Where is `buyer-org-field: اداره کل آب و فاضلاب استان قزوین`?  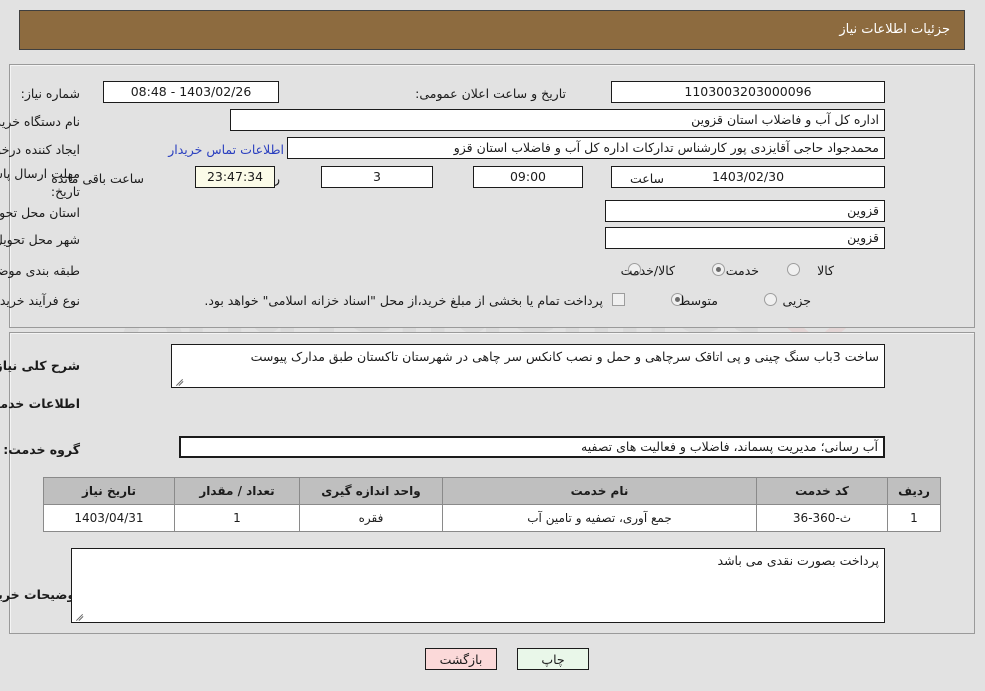
buyer-org-field: اداره کل آب و فاضلاب استان قزوین is located at coordinates (558, 120).